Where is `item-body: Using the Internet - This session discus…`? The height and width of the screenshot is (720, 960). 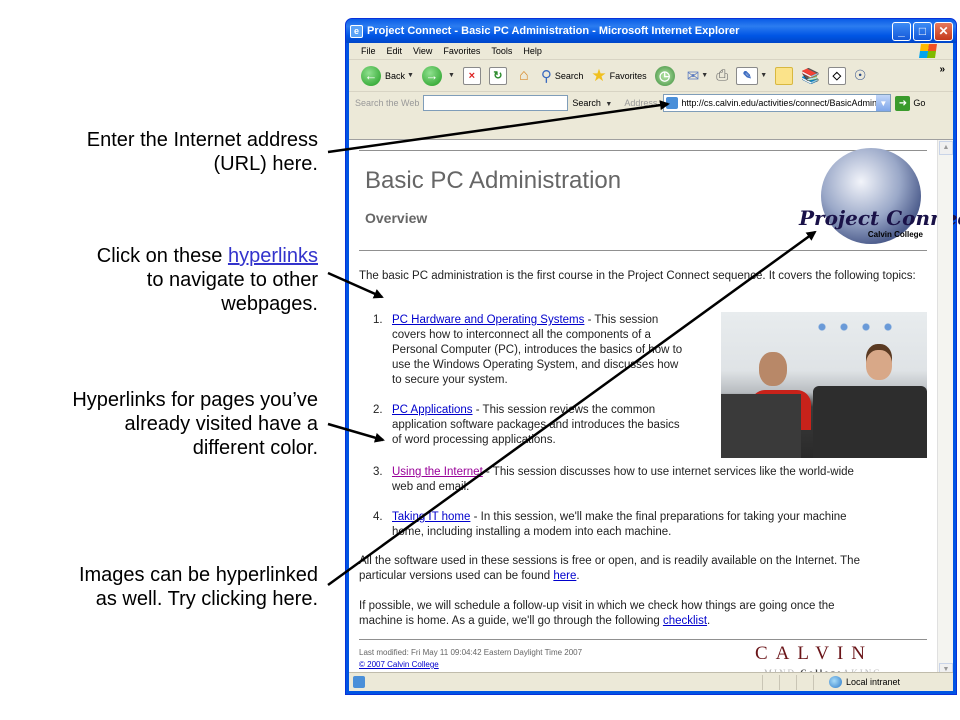
item-body: Using the Internet - This session discus… is located at coordinates (623, 480).